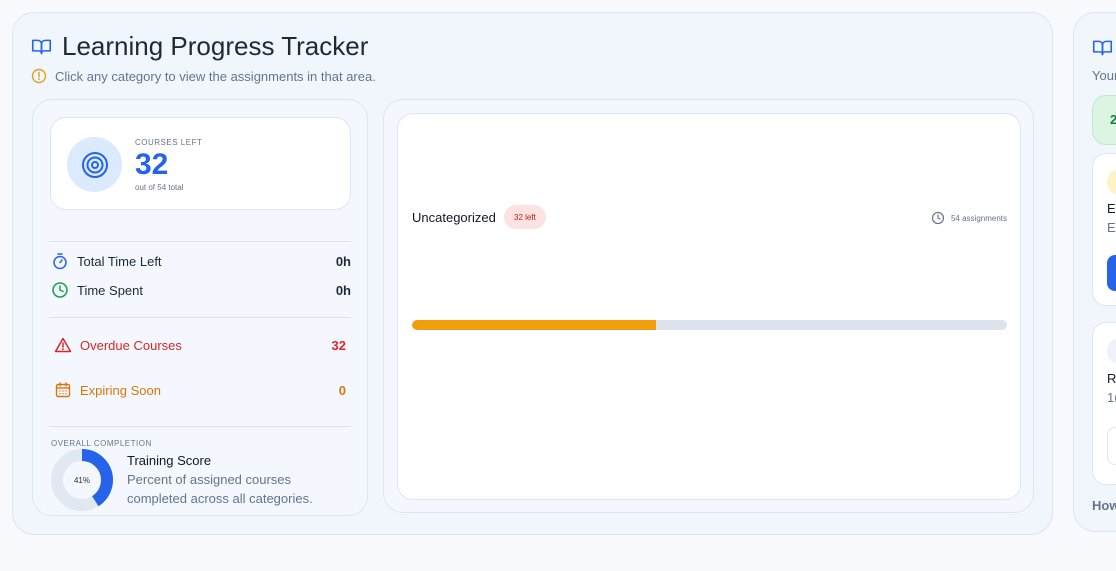 The height and width of the screenshot is (571, 1116). Describe the element at coordinates (338, 345) in the screenshot. I see `overdue-courses-value: 32` at that location.